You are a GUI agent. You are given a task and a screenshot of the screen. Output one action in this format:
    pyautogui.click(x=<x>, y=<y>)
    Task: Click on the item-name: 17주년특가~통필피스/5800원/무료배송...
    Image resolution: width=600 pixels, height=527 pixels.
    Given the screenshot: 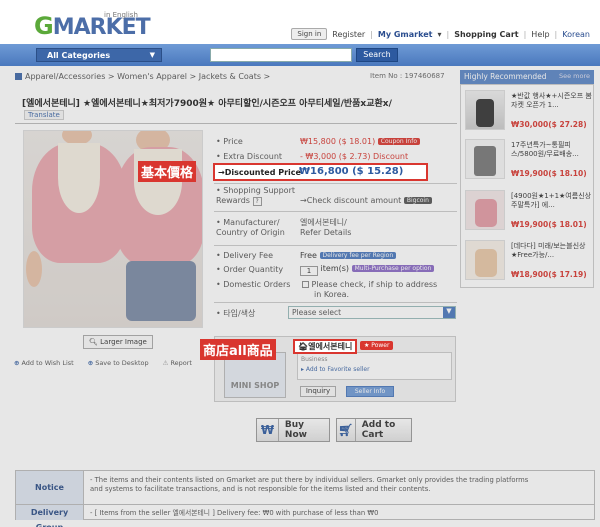 What is the action you would take?
    pyautogui.click(x=552, y=150)
    